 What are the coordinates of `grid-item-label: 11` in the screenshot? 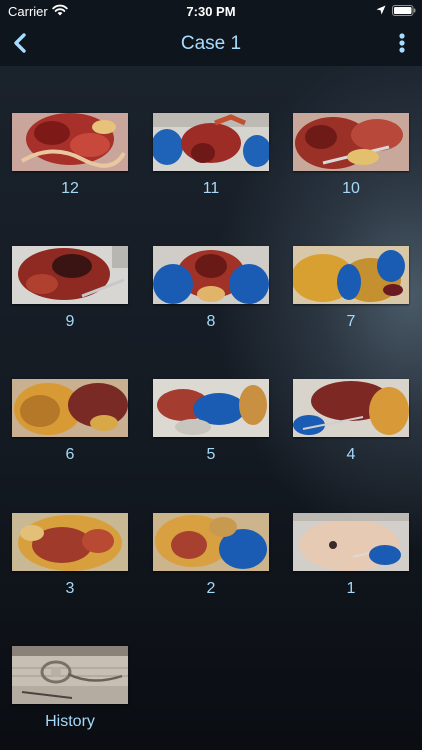 It's located at (211, 188).